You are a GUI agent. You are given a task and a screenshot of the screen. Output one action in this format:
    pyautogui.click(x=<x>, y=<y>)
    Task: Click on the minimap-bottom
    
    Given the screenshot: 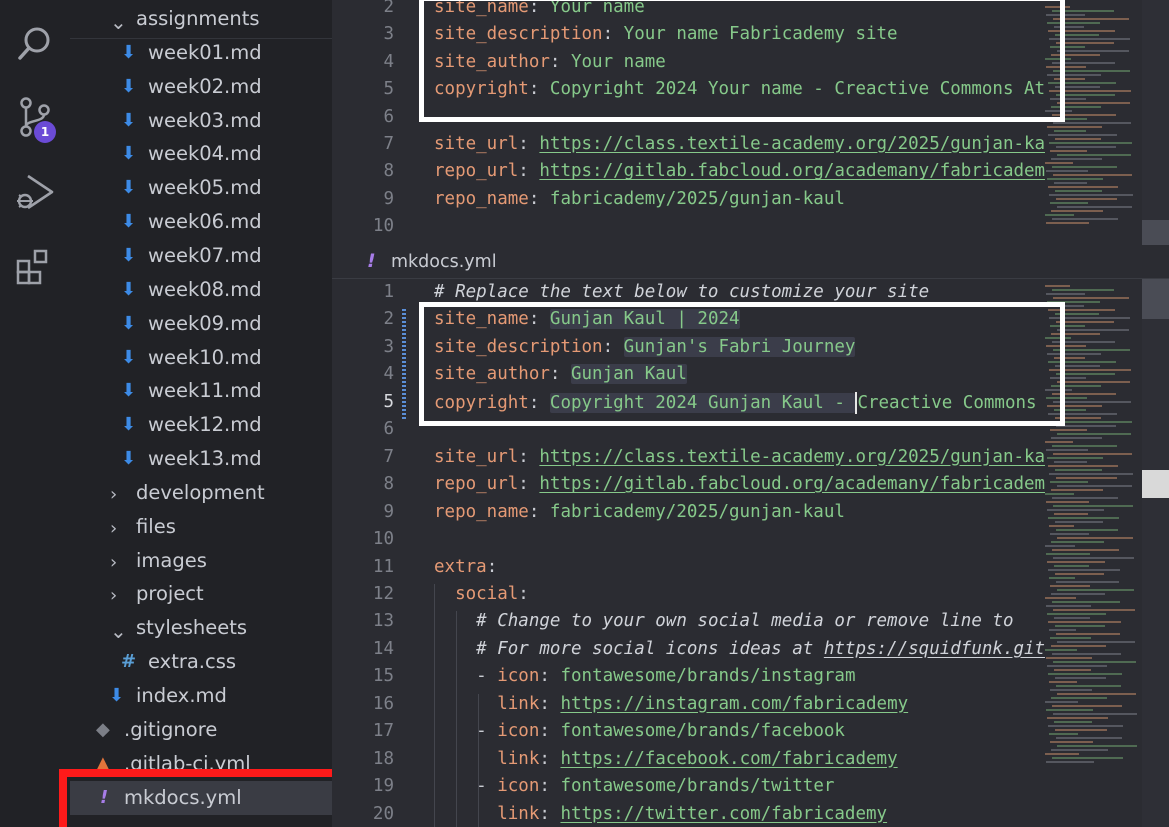 What is the action you would take?
    pyautogui.click(x=1092, y=553)
    